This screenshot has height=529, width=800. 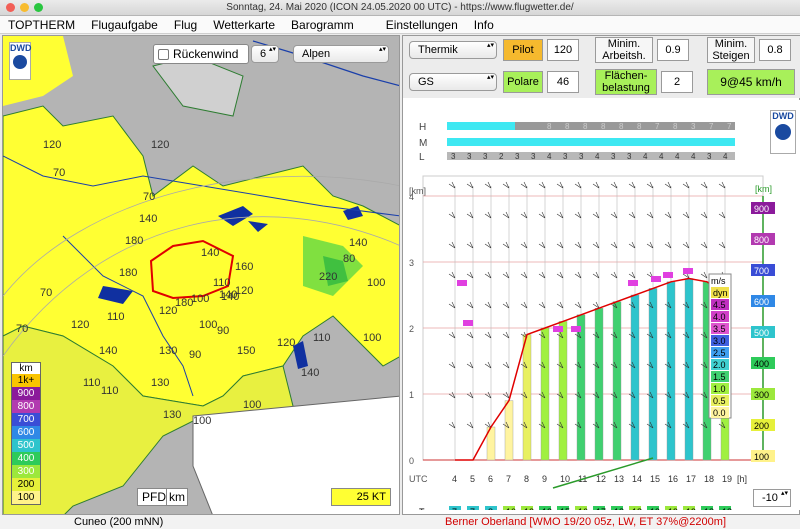 What do you see at coordinates (411, 395) in the screenshot?
I see `left-axis-label: 1` at bounding box center [411, 395].